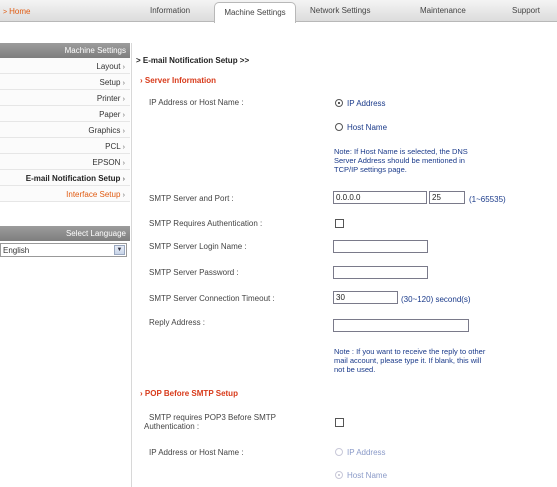 This screenshot has width=557, height=487. Describe the element at coordinates (401, 151) in the screenshot. I see `dns-note-line: Note: If Host Name is selected, the DNS` at that location.